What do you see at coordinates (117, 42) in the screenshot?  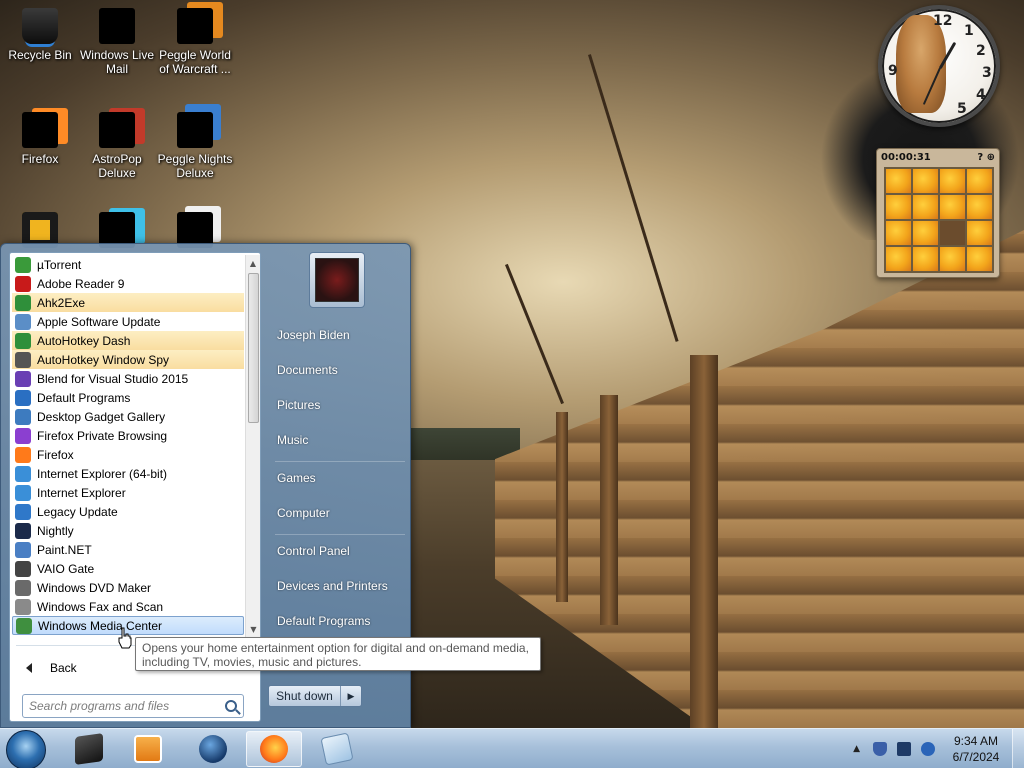 I see `desktop-icon-windows-live-mail: Windows Live Mail` at bounding box center [117, 42].